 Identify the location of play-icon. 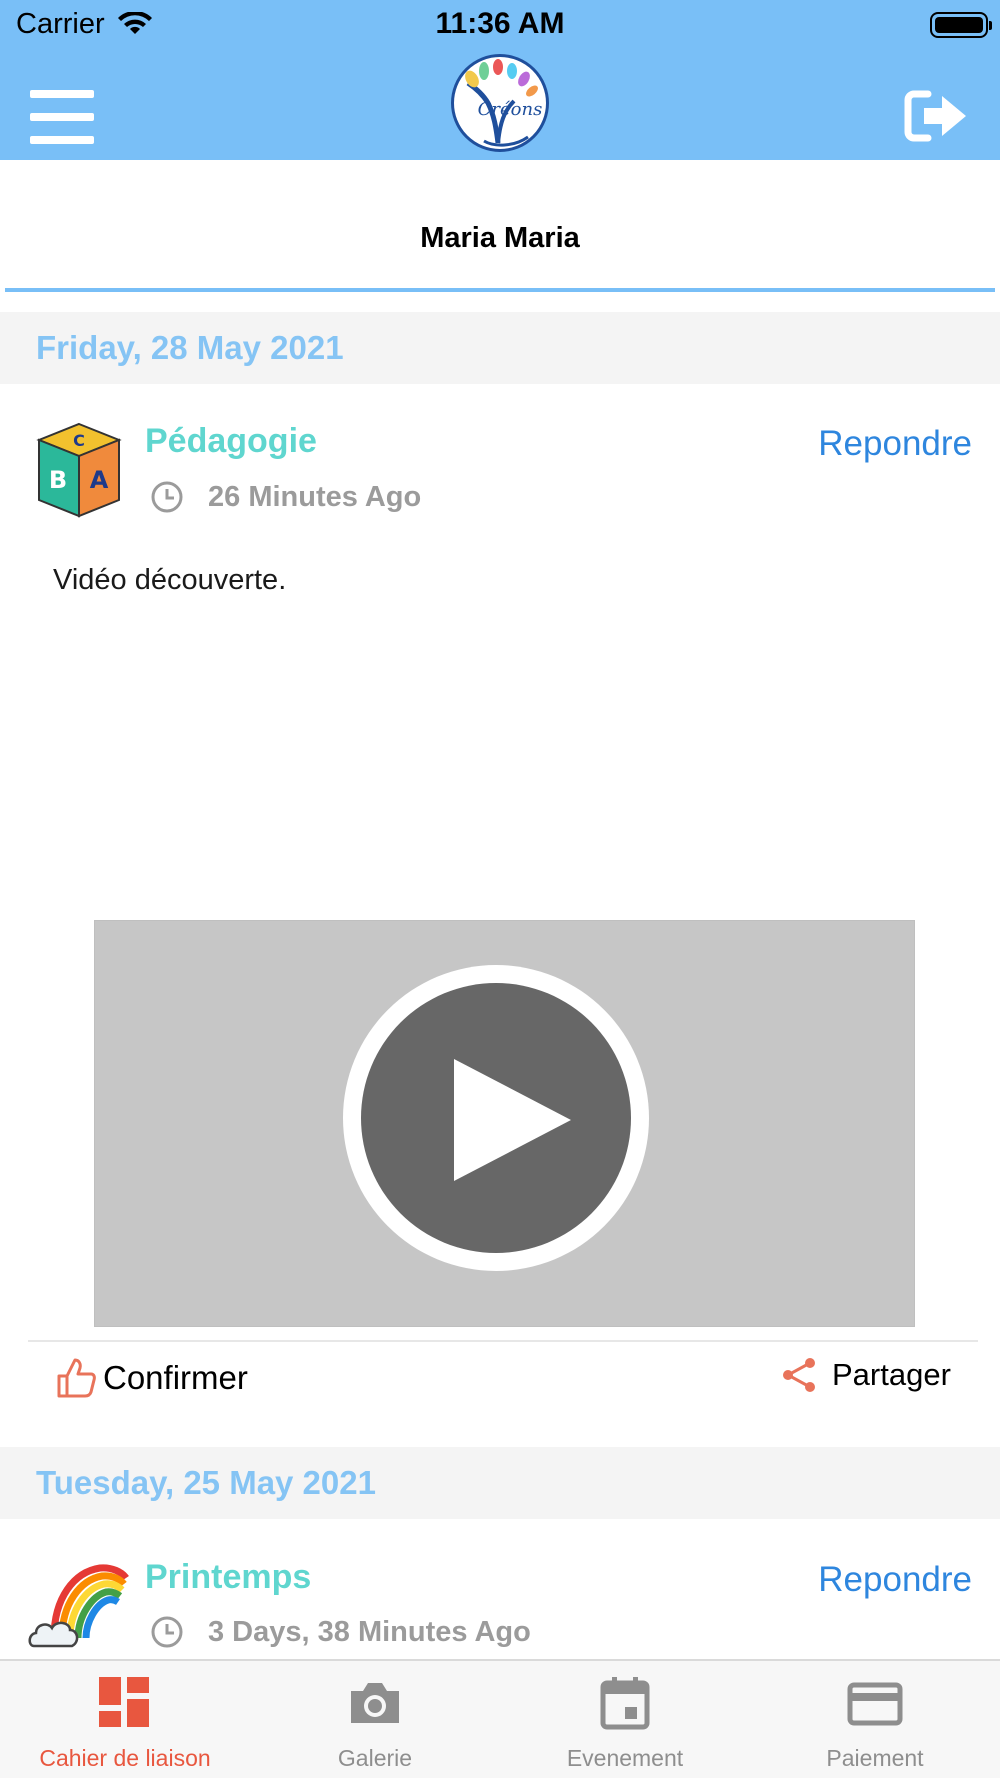
(496, 1118).